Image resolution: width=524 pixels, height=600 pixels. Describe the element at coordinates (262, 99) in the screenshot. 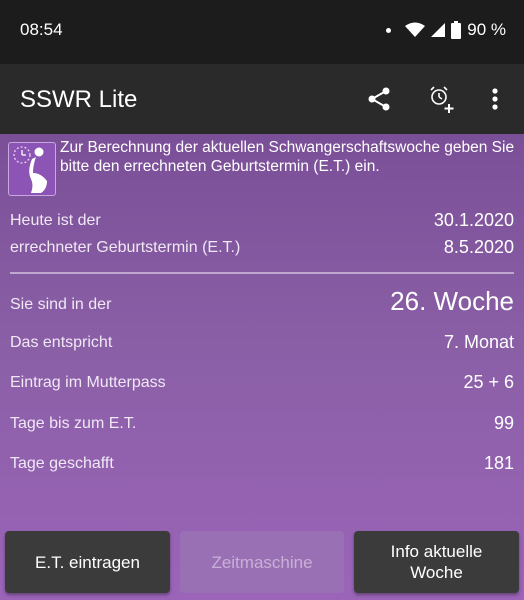

I see `app-bar: SSWR Lite` at that location.